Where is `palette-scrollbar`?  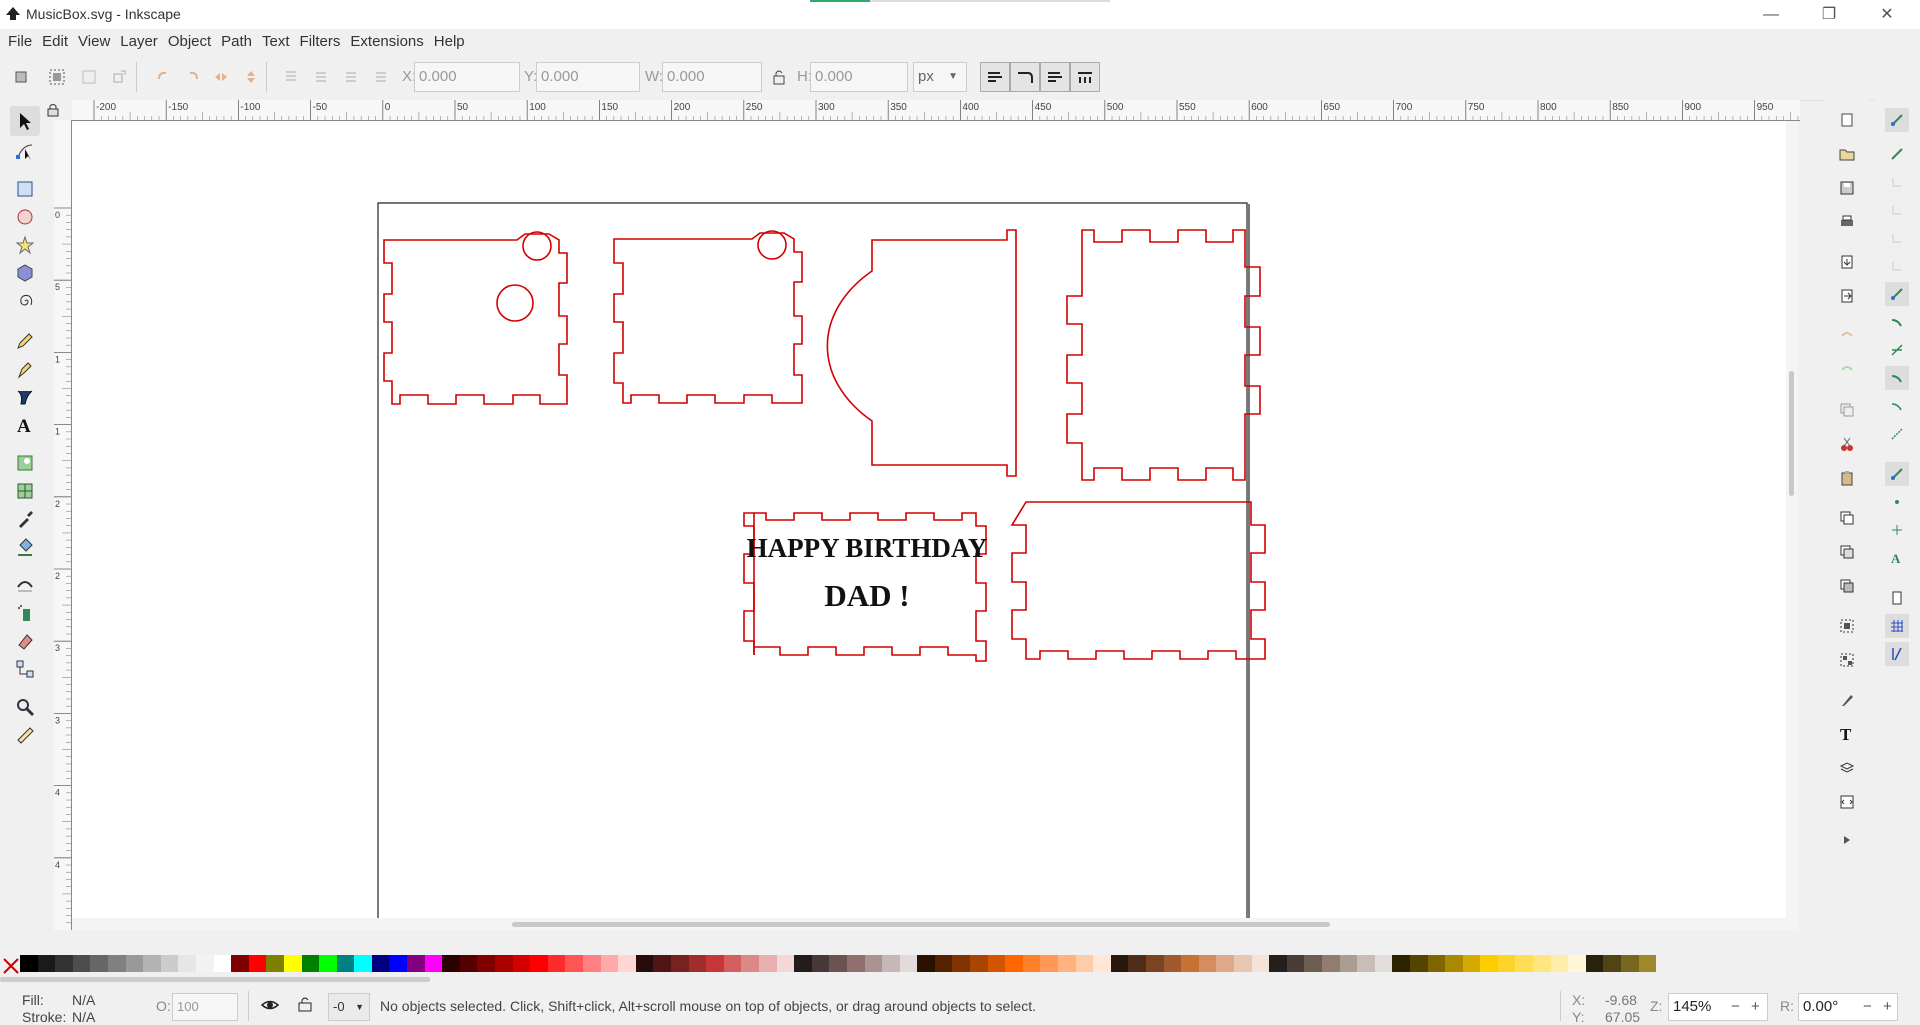 palette-scrollbar is located at coordinates (215, 979).